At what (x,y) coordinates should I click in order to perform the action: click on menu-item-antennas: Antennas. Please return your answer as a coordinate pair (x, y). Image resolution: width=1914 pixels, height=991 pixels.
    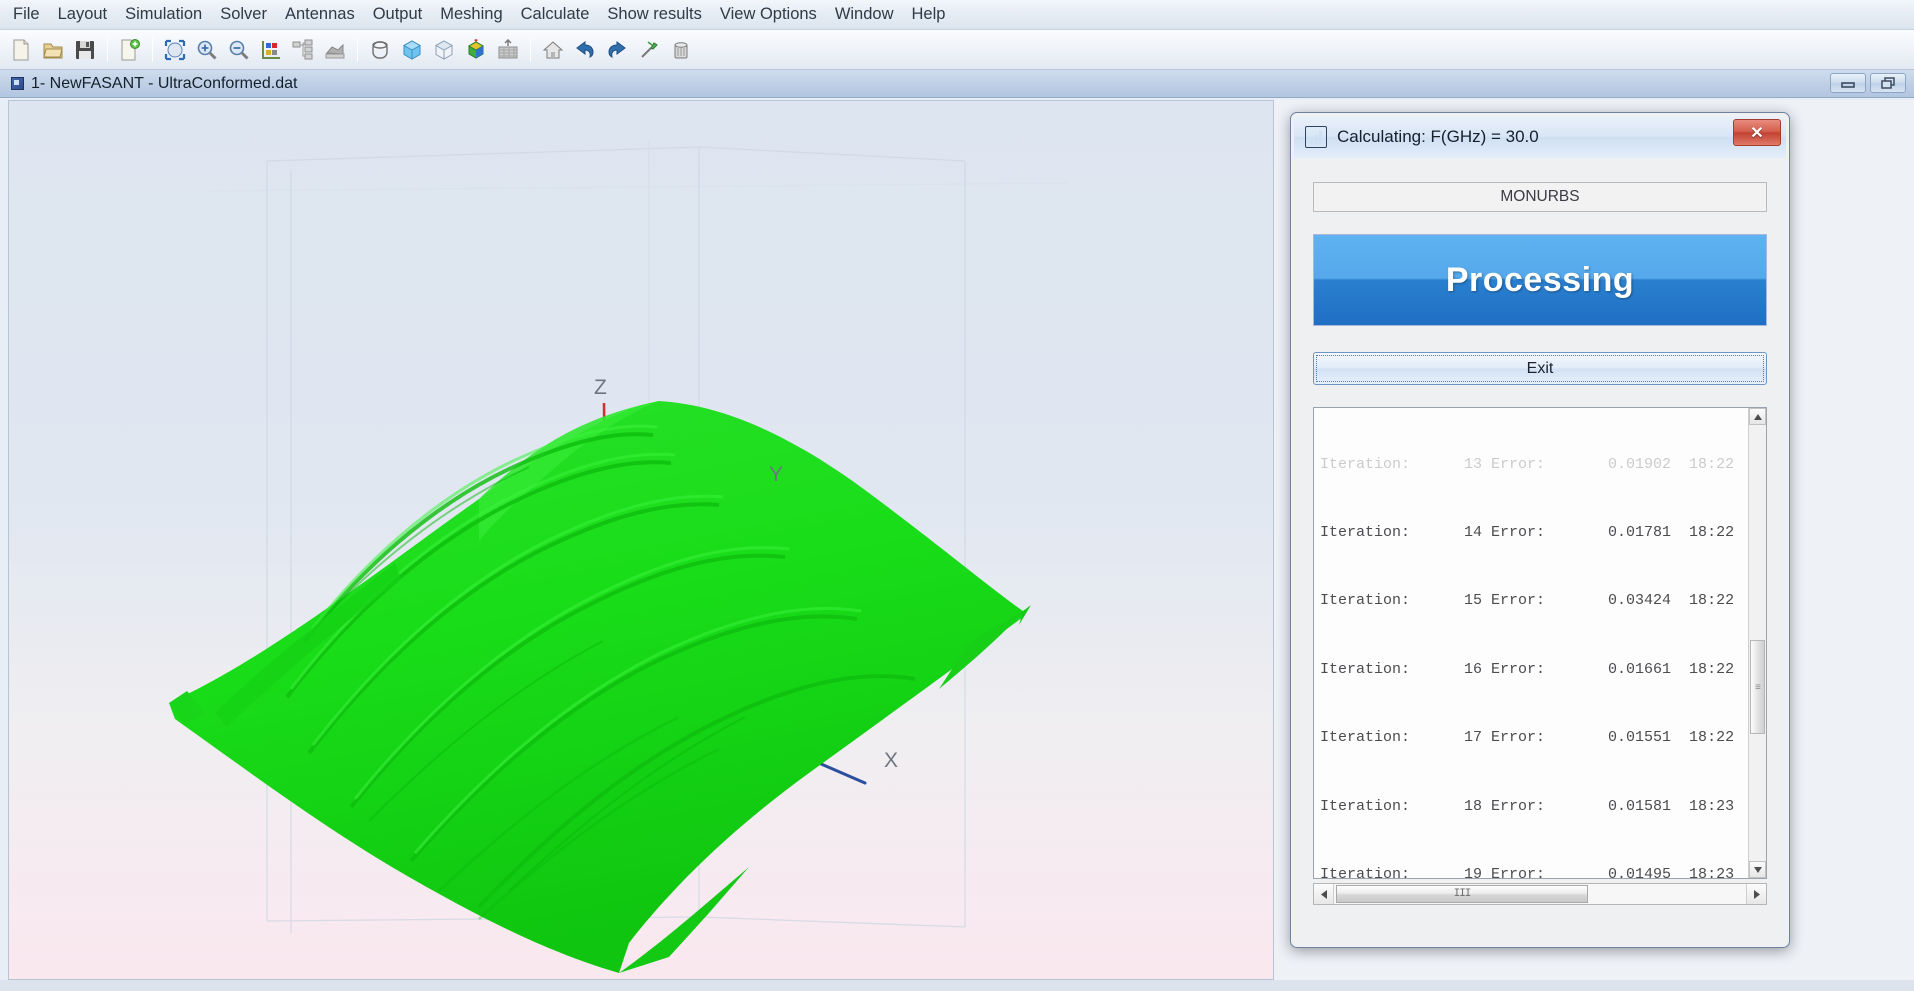
    Looking at the image, I should click on (320, 14).